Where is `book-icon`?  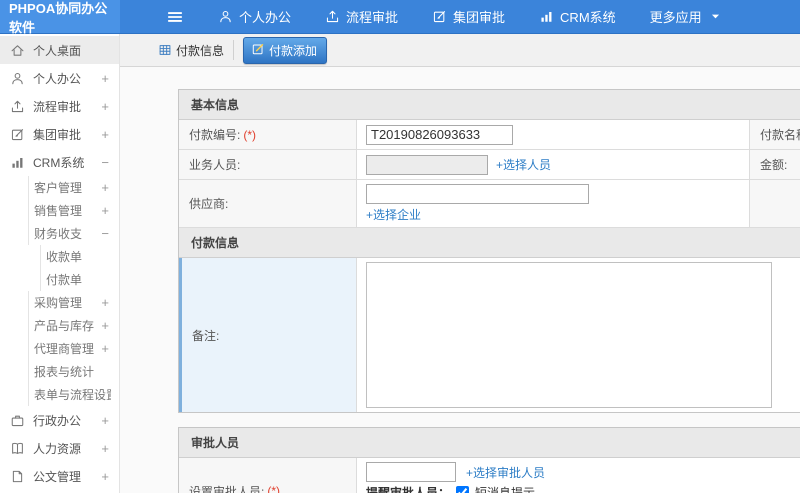 book-icon is located at coordinates (17, 448).